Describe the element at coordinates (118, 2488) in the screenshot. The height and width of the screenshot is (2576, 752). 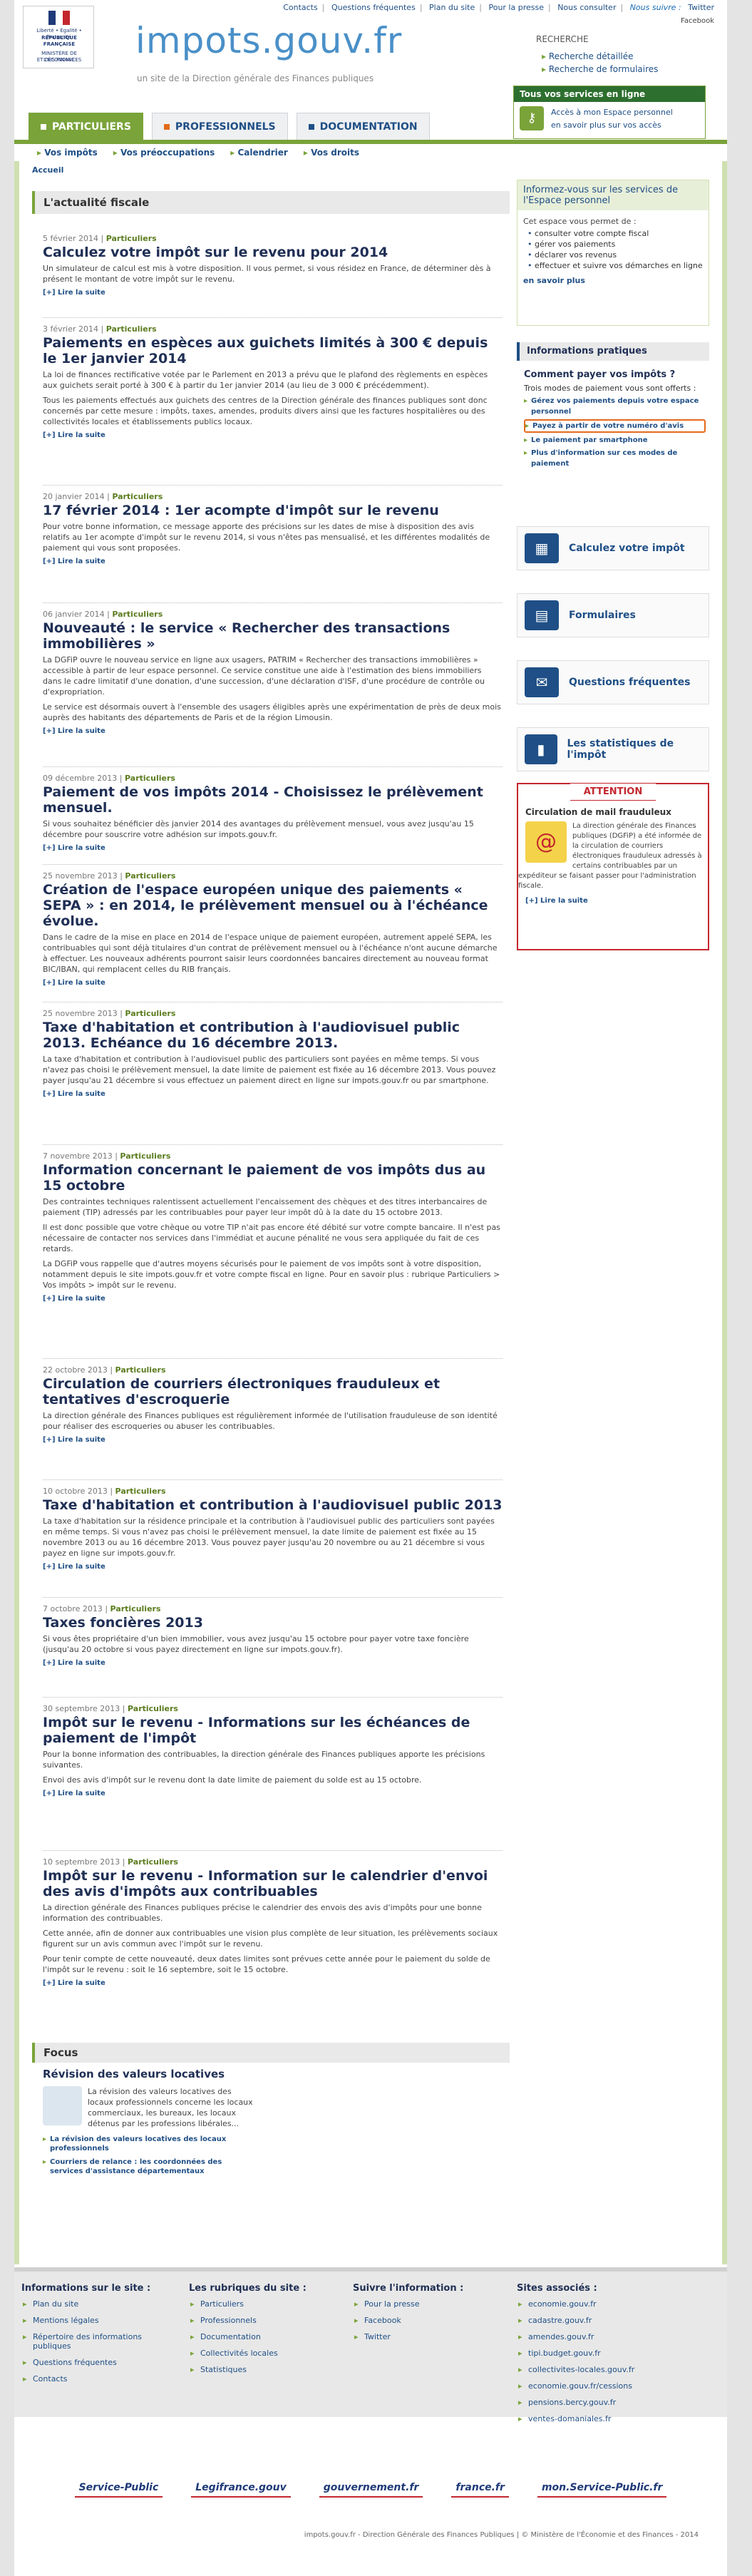
I see `logo-service-public: Service-Public` at that location.